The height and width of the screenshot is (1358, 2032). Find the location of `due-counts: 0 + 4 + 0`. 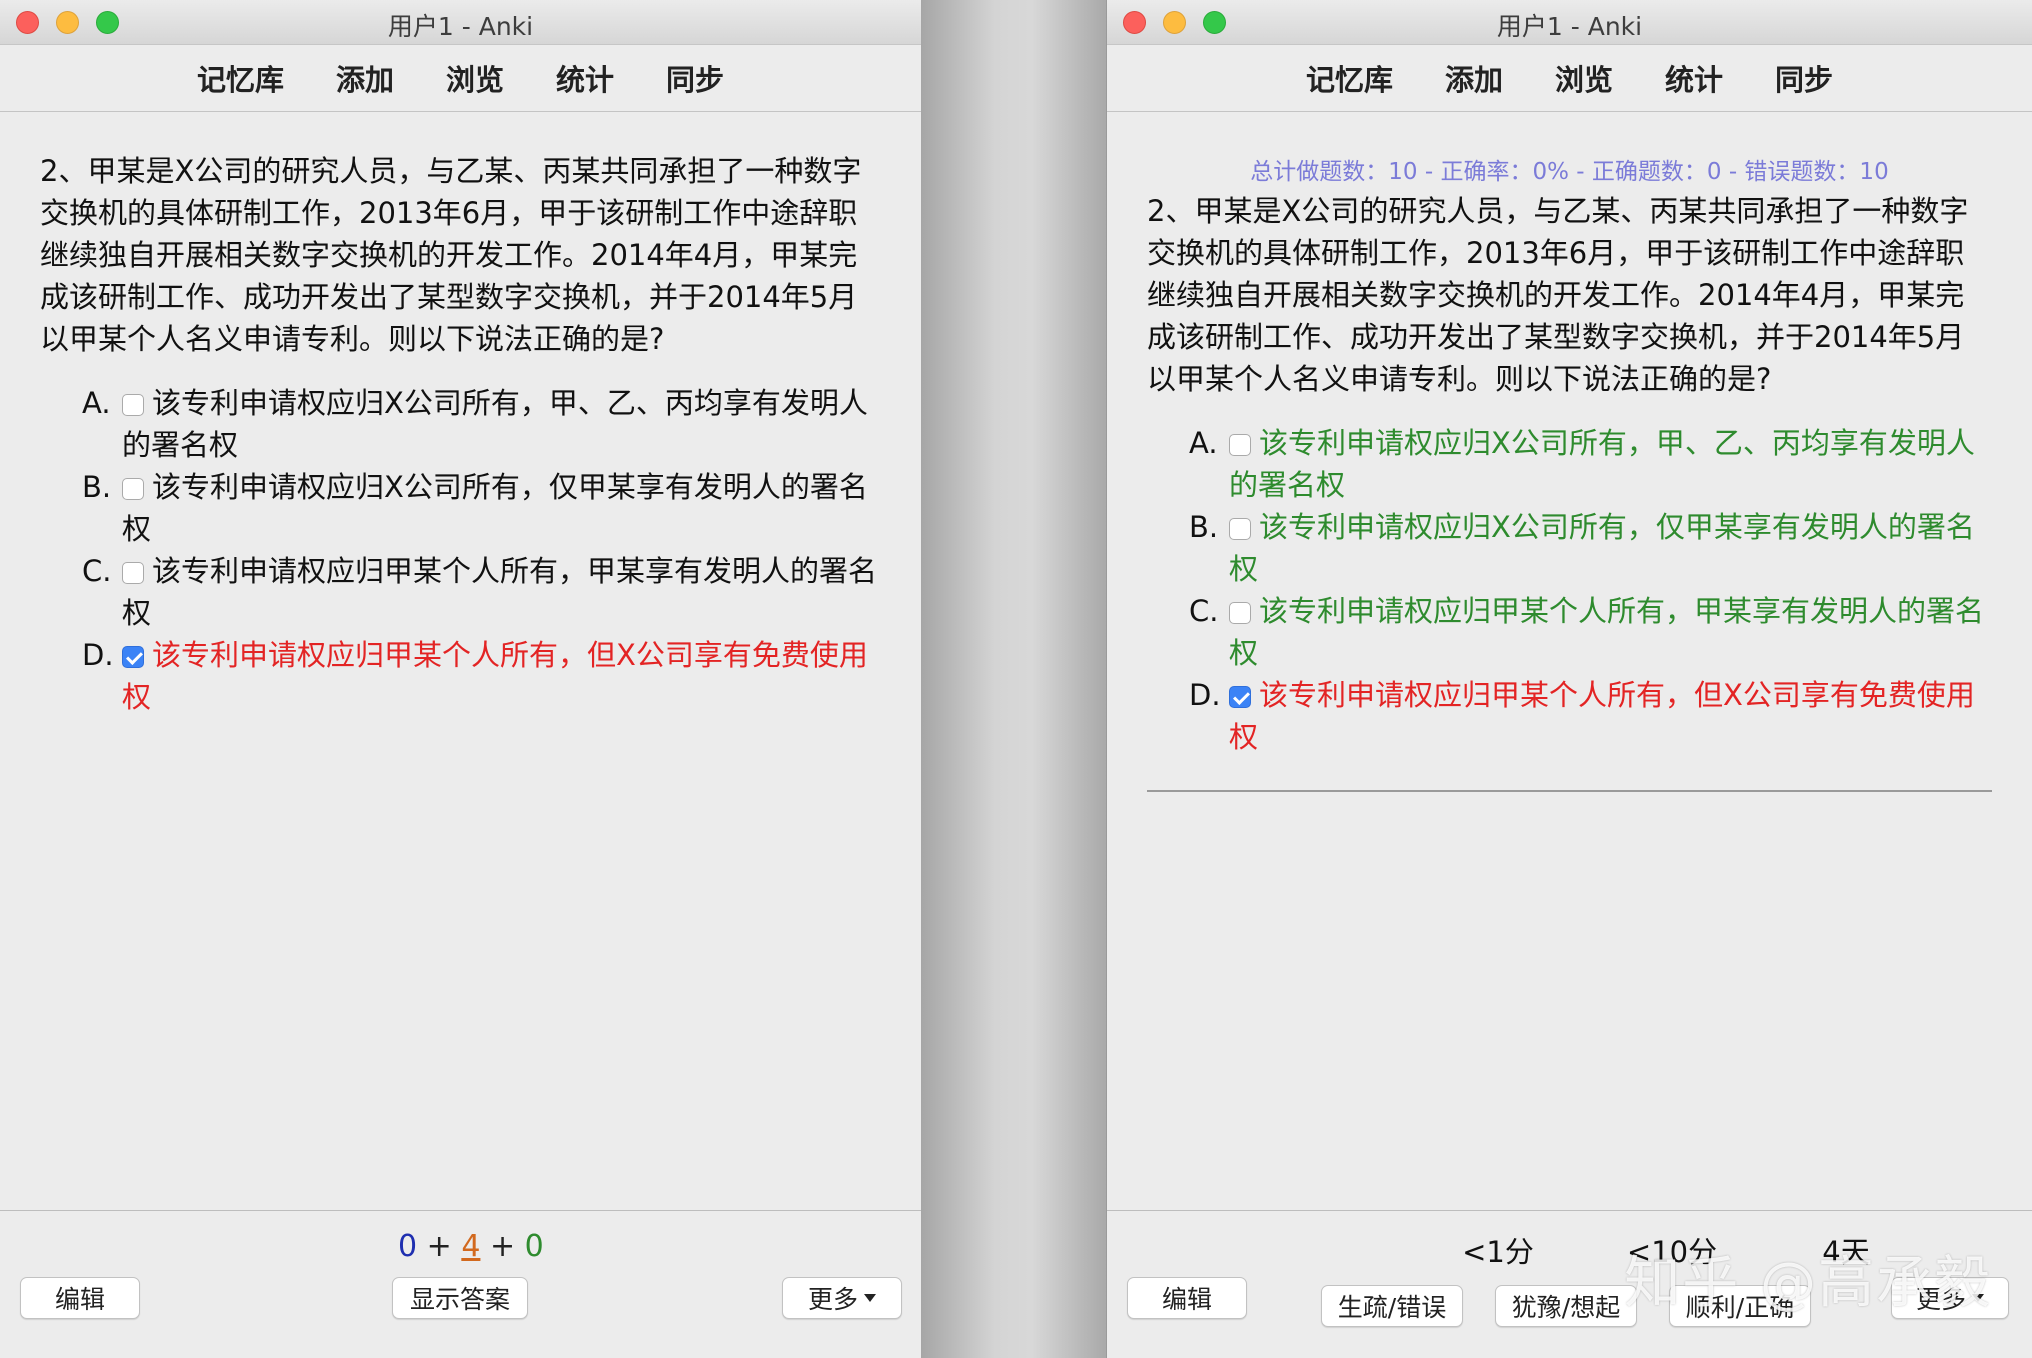

due-counts: 0 + 4 + 0 is located at coordinates (471, 1246).